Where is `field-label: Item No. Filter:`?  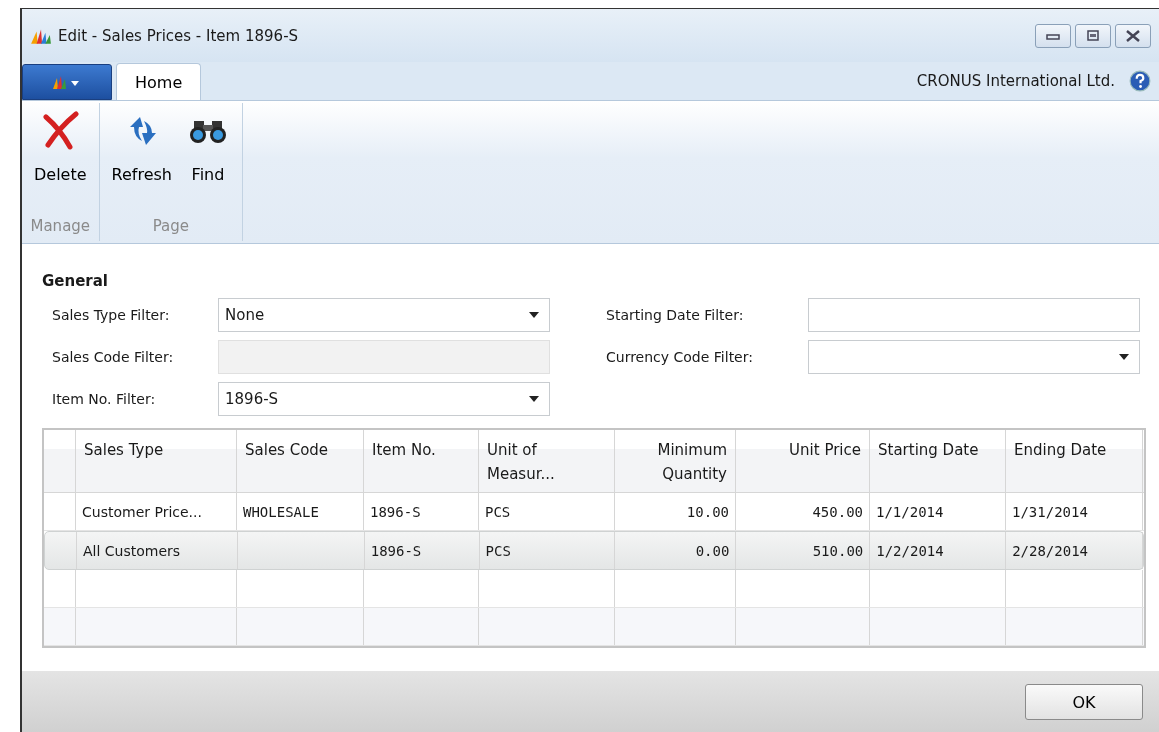
field-label: Item No. Filter: is located at coordinates (104, 399).